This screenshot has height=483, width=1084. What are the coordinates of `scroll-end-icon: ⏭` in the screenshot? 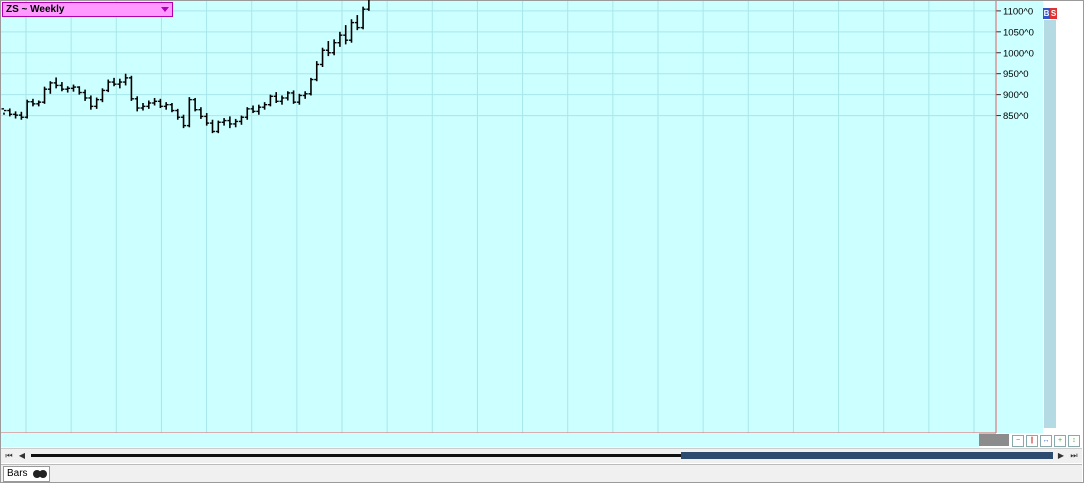 It's located at (1074, 456).